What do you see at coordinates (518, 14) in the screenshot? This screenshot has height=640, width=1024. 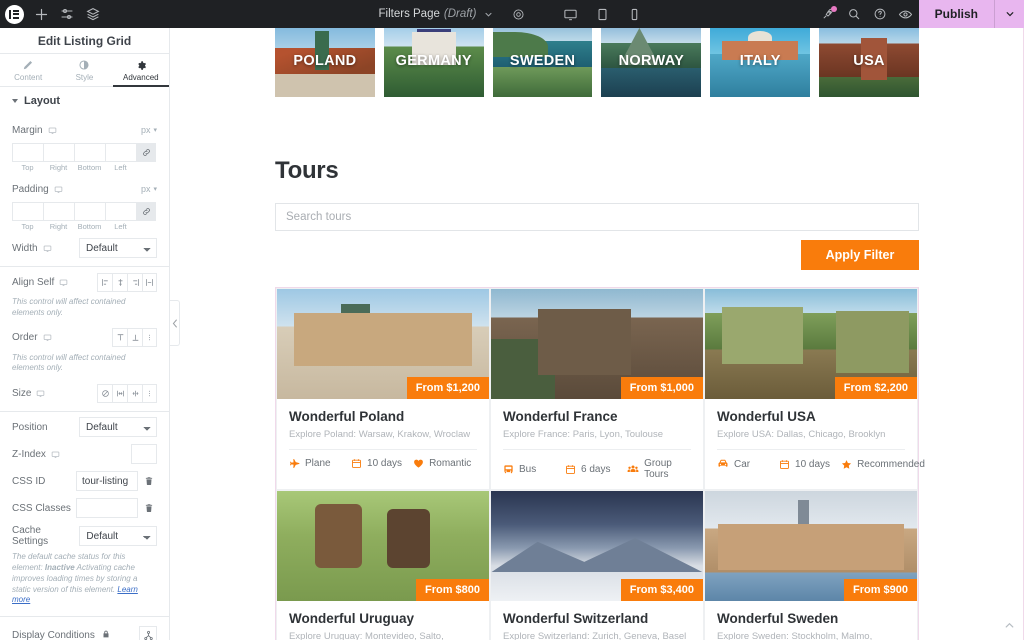 I see `gear-icon` at bounding box center [518, 14].